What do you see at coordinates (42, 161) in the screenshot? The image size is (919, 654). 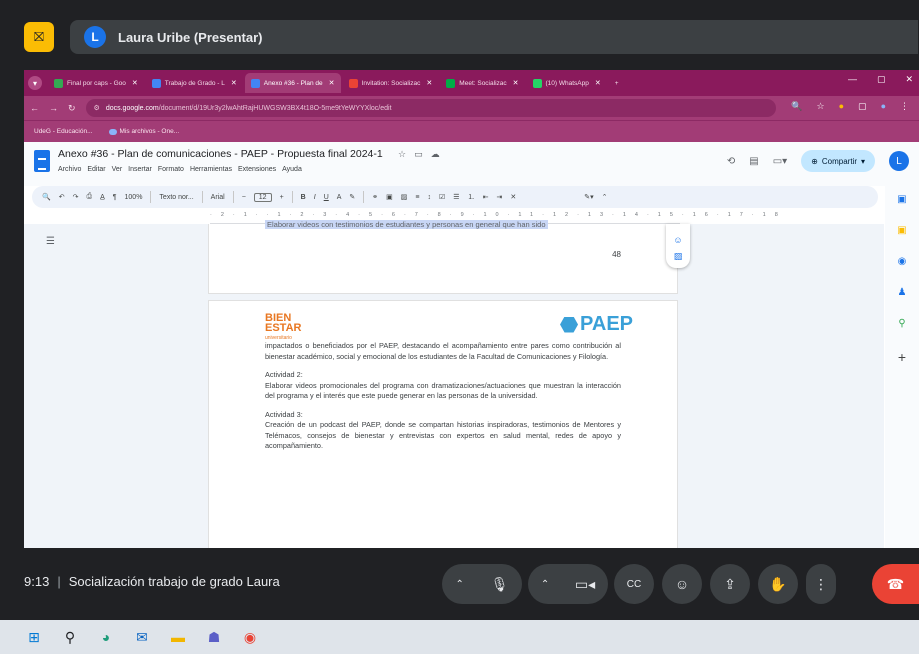 I see `docs-logo-icon` at bounding box center [42, 161].